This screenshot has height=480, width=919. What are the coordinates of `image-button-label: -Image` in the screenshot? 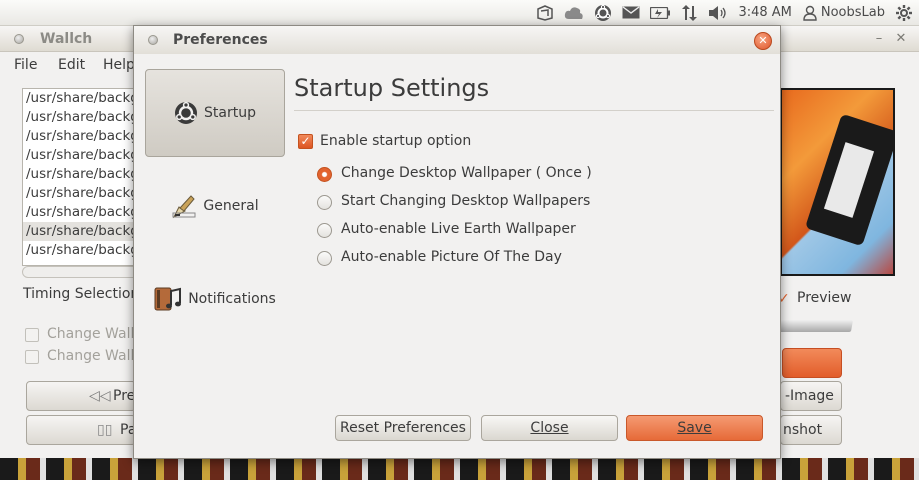 It's located at (809, 396).